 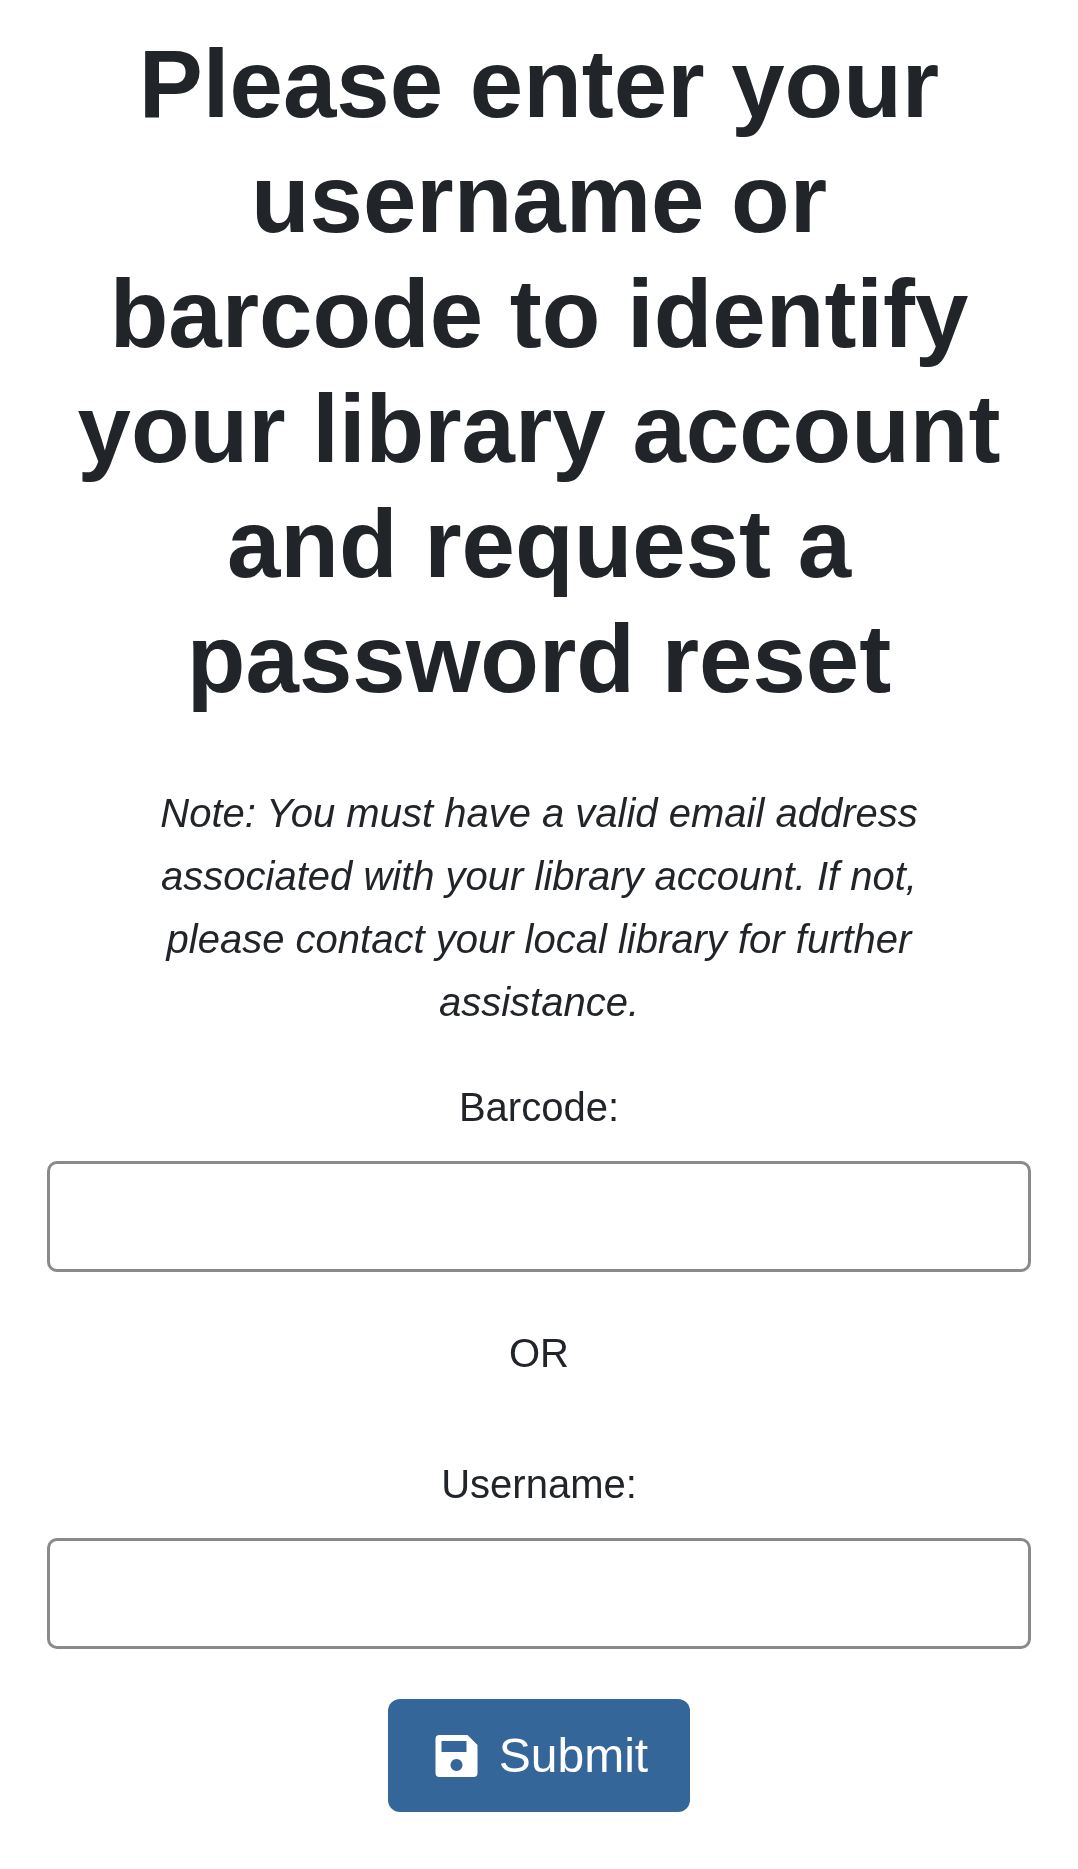 I want to click on submit-button: Submit, so click(x=539, y=1755).